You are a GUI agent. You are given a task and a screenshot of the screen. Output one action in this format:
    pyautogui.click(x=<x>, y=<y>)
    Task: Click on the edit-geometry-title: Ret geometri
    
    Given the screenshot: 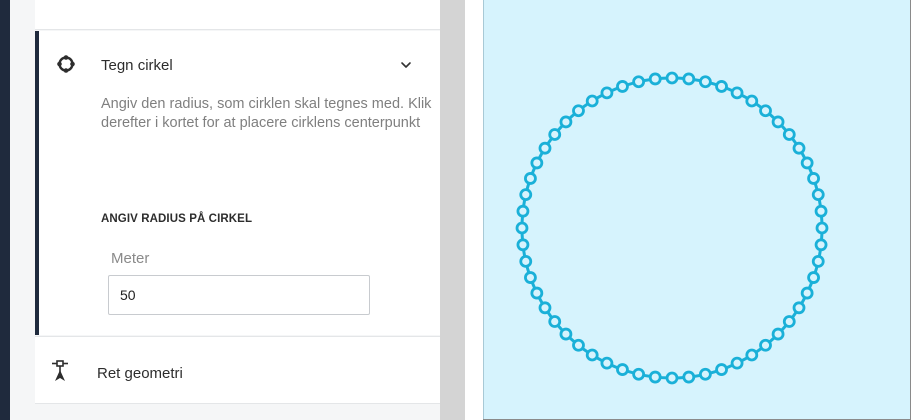 What is the action you would take?
    pyautogui.click(x=140, y=373)
    